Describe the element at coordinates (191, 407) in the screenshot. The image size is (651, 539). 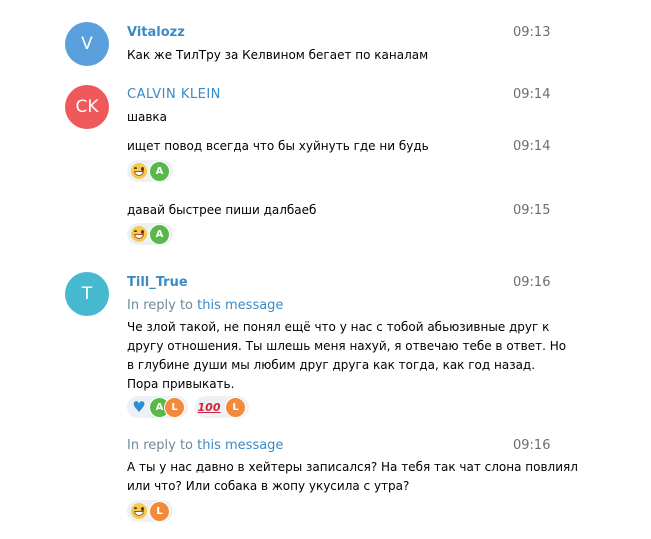
I see `reactions-bar: ♥ A L 100 L` at that location.